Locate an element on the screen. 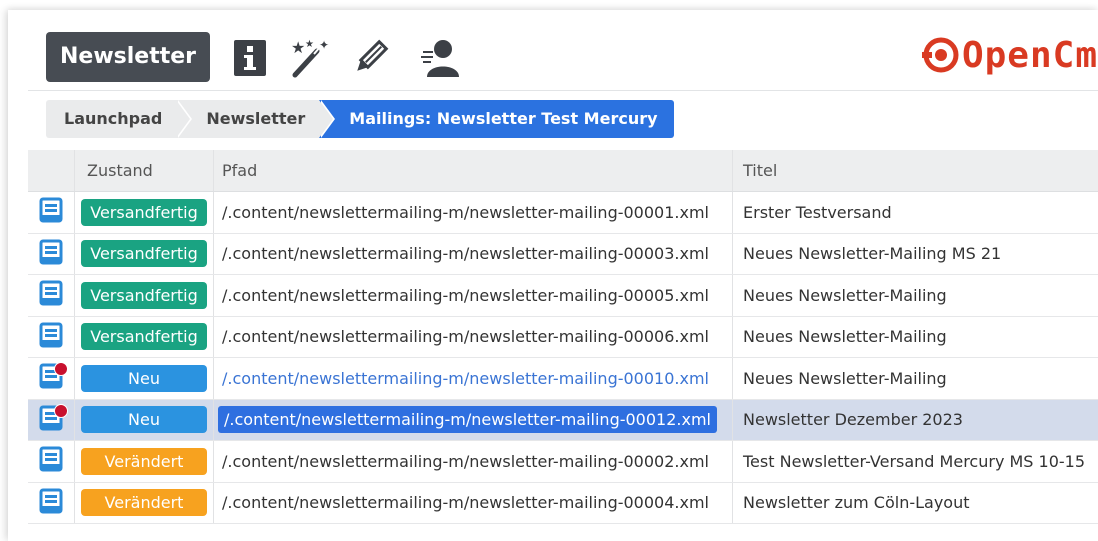 The image size is (1098, 541). title-text: Neues Newsletter-Mailing MS 21 is located at coordinates (872, 254).